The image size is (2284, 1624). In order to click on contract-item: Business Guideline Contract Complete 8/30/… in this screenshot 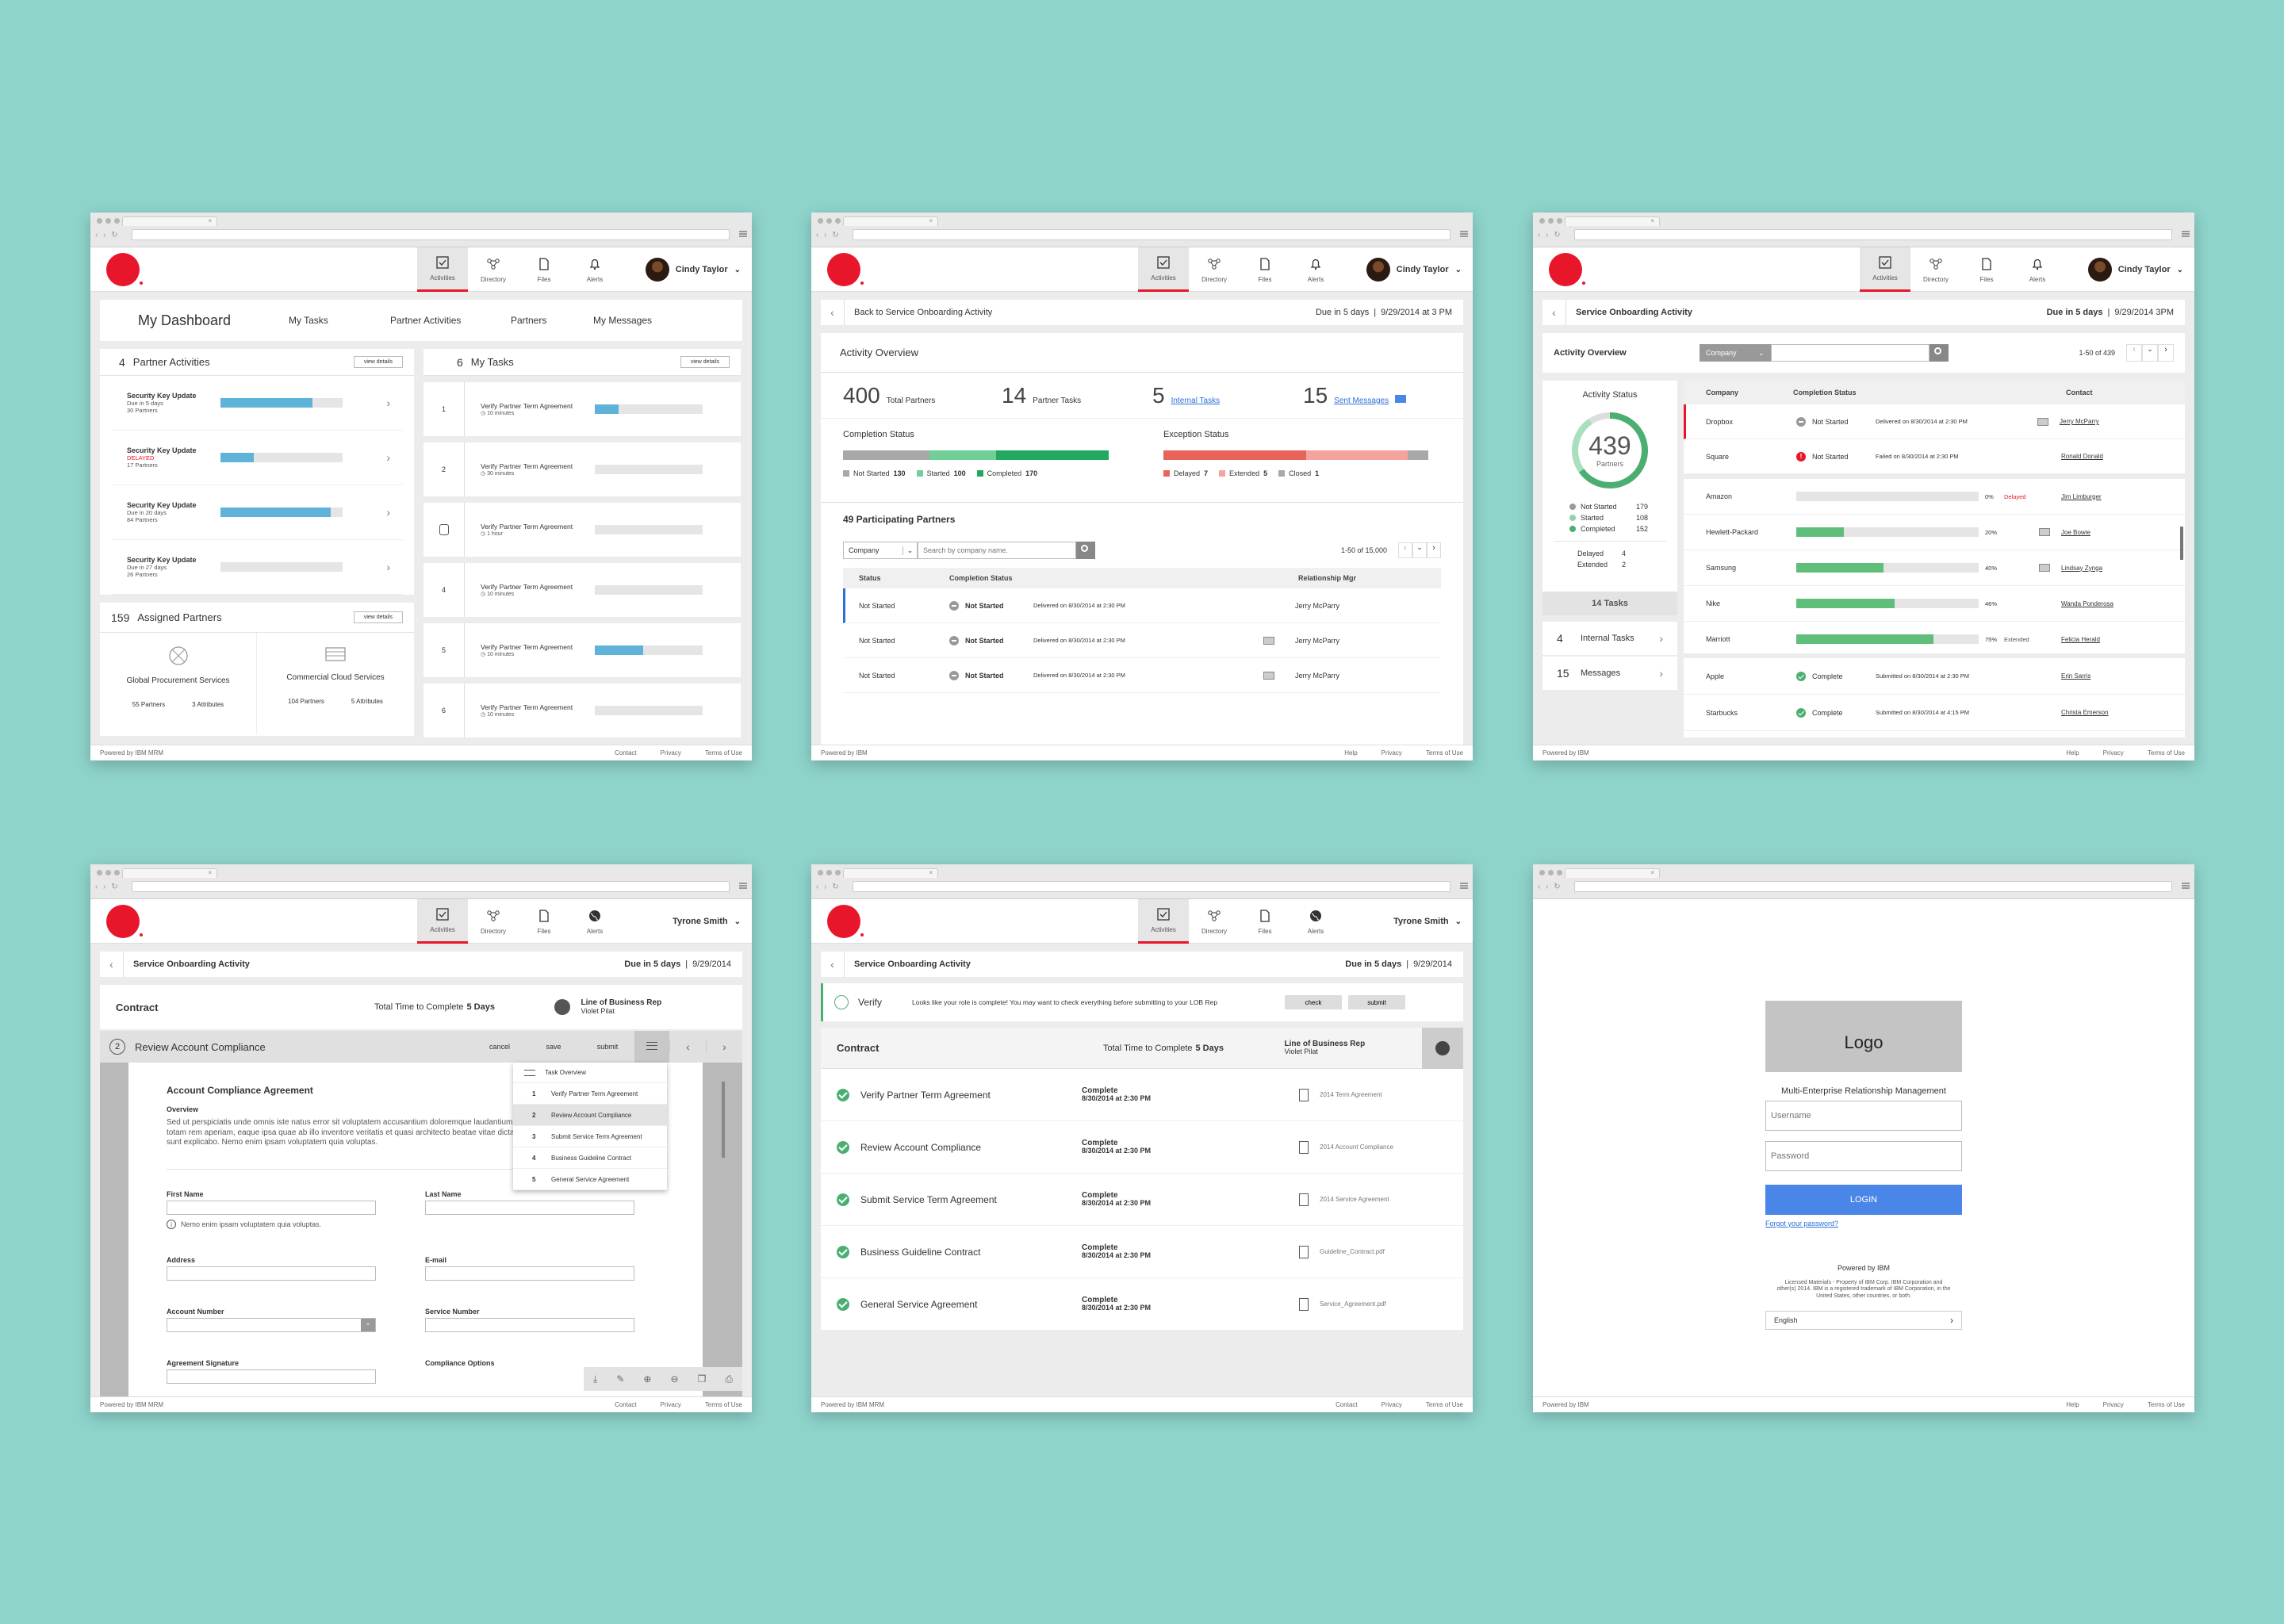, I will do `click(1142, 1252)`.